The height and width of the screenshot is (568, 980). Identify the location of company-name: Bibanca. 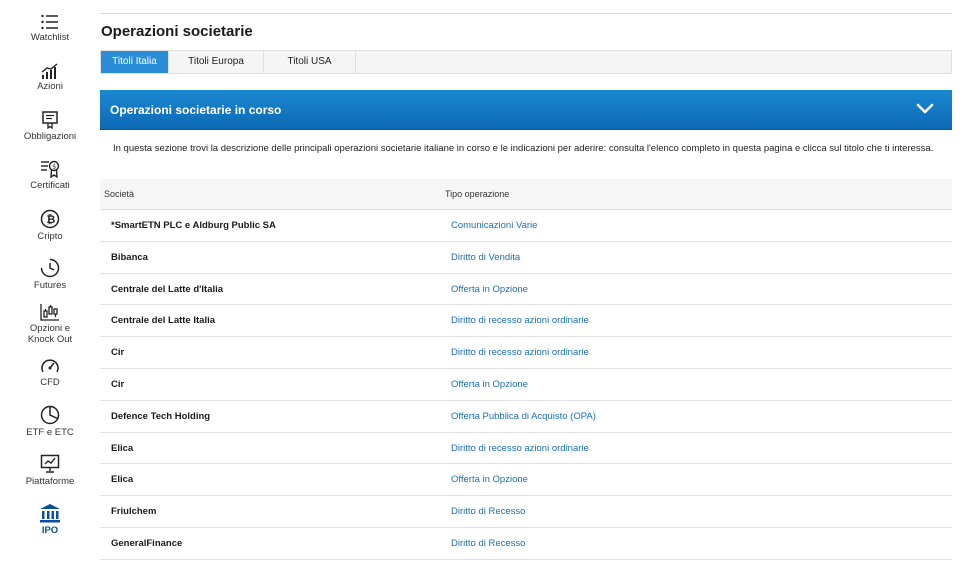
(129, 257).